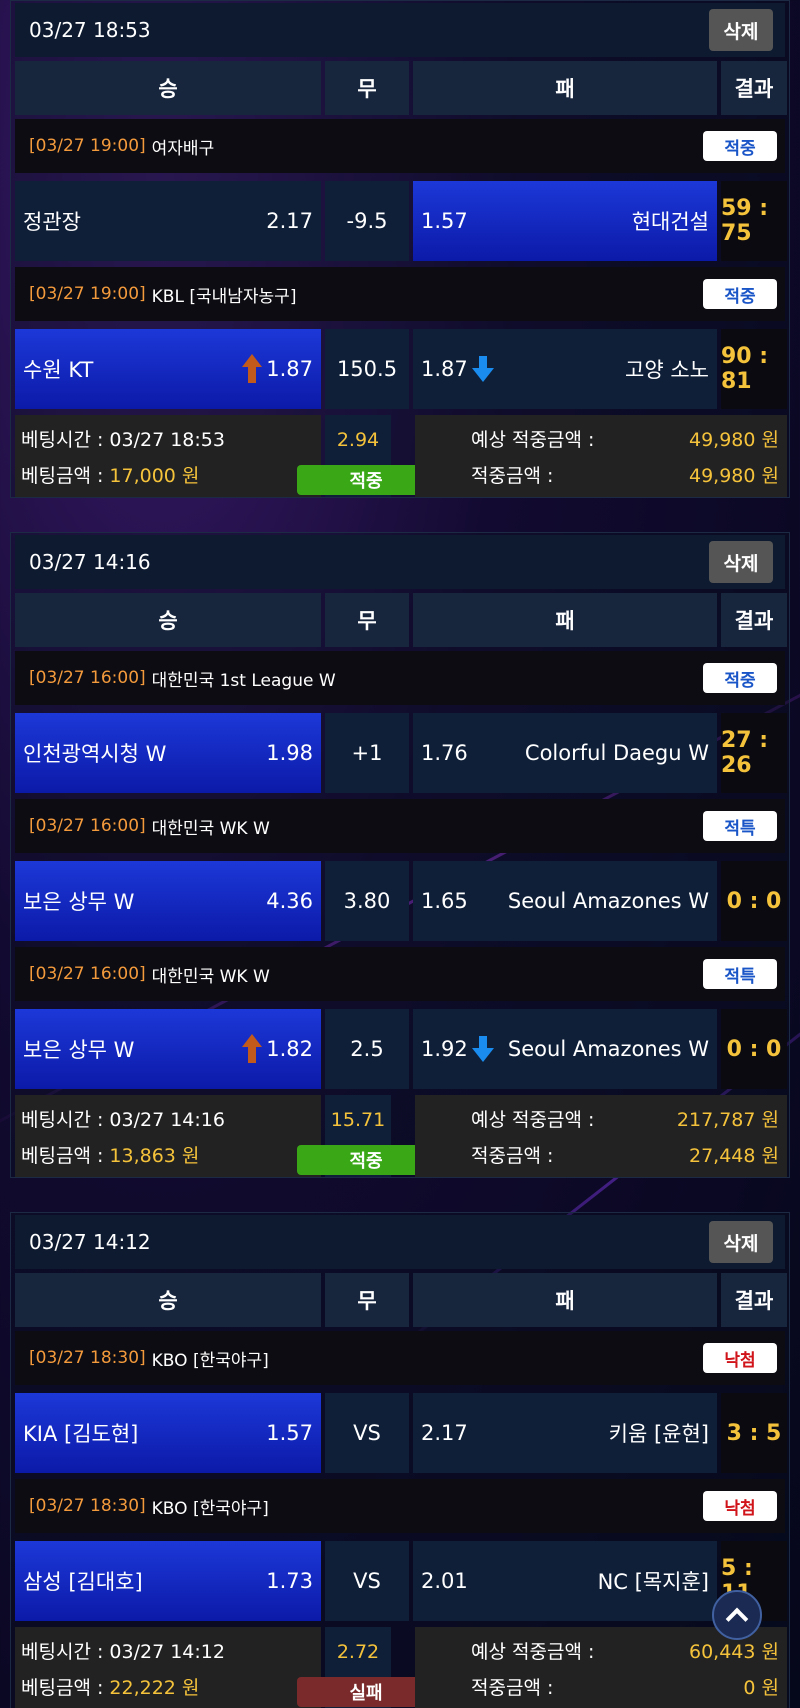  What do you see at coordinates (754, 1433) in the screenshot?
I see `score-cell: 3 : 5` at bounding box center [754, 1433].